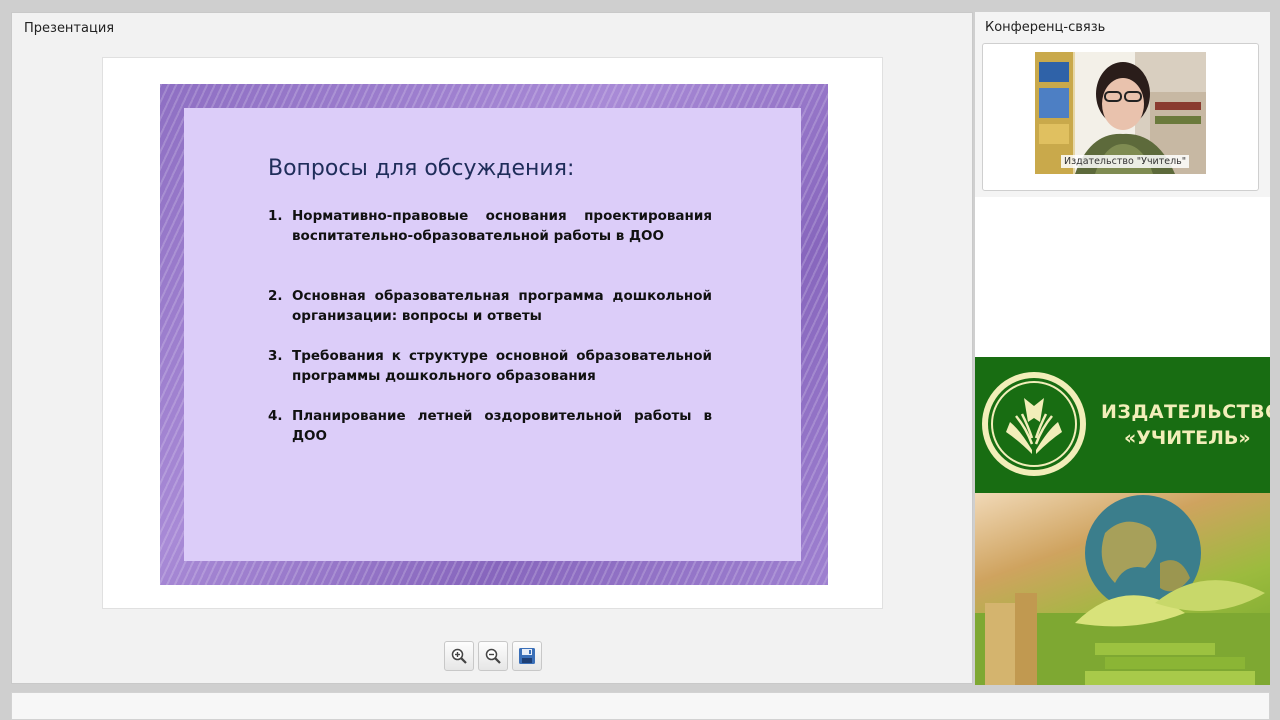  I want to click on publisher-logo-icon, so click(1034, 424).